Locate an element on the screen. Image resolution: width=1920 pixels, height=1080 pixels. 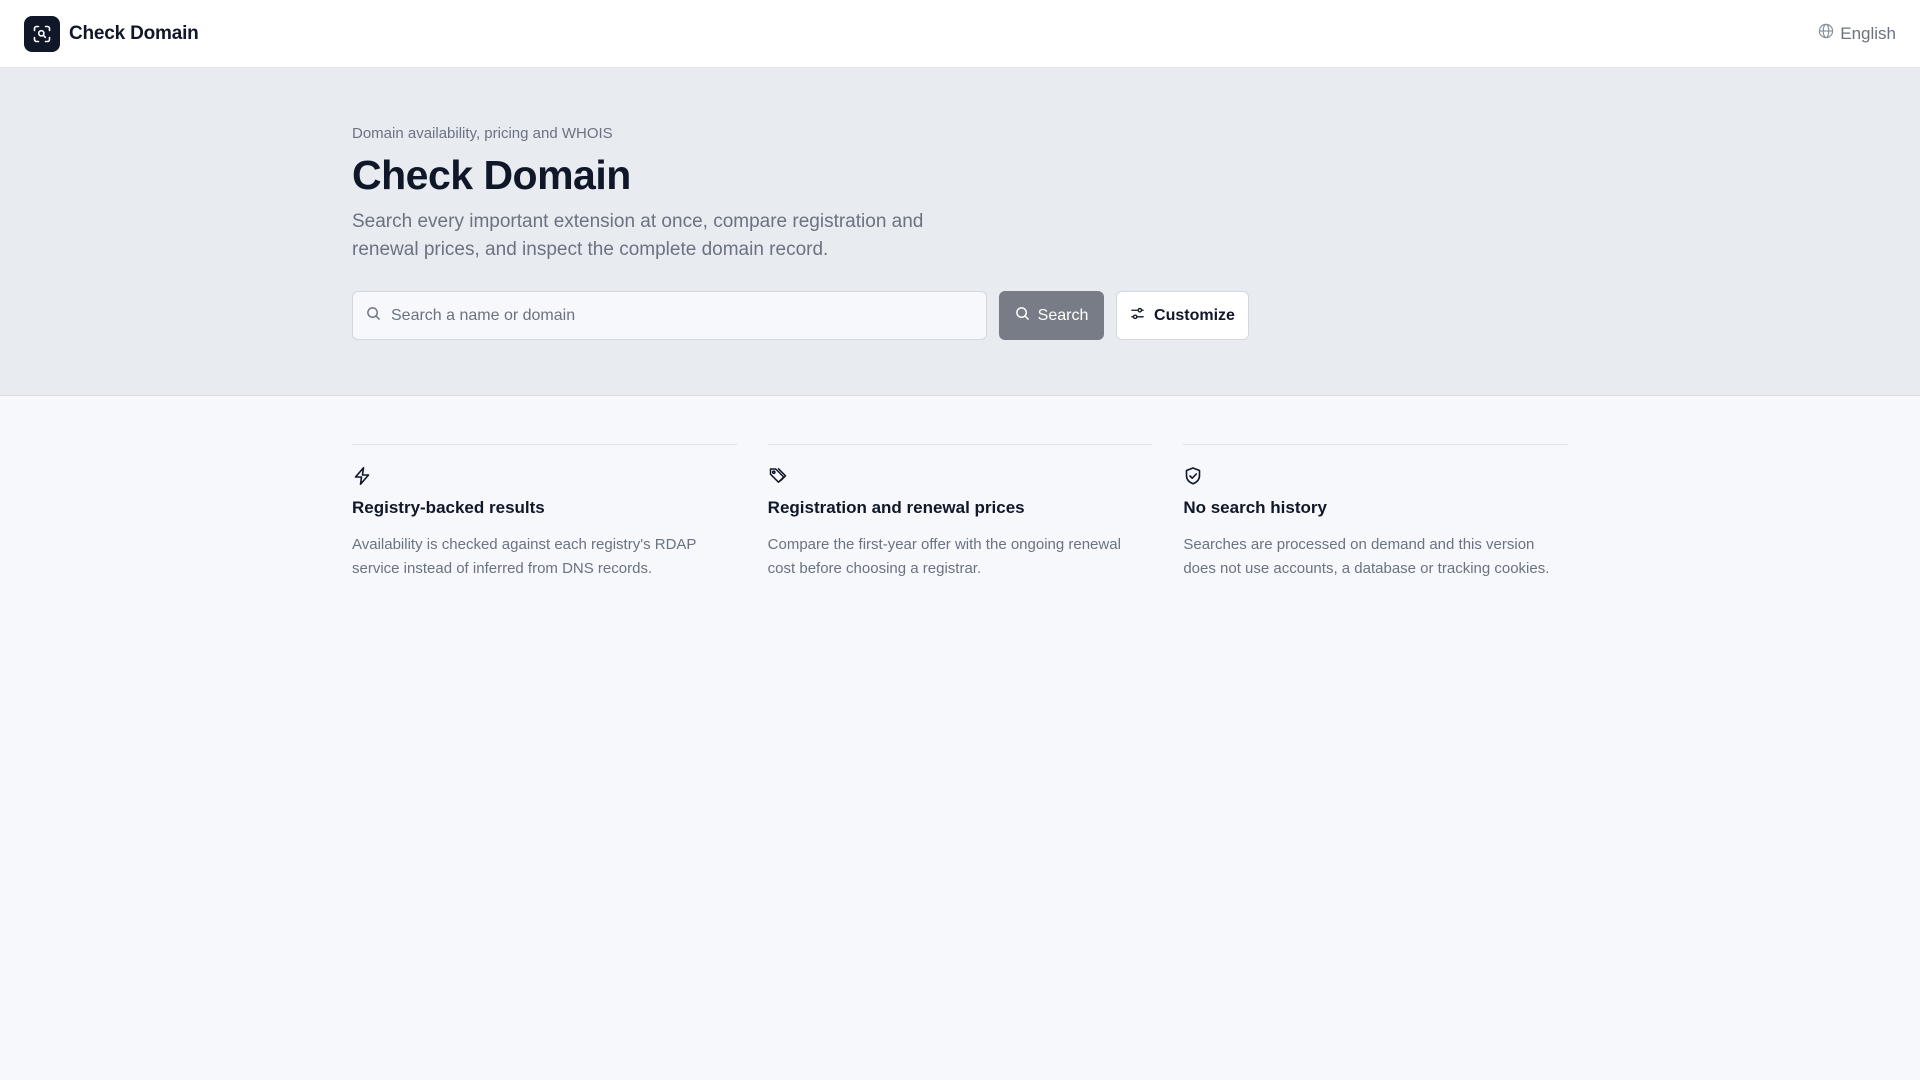
customize-button: Customize is located at coordinates (1182, 315).